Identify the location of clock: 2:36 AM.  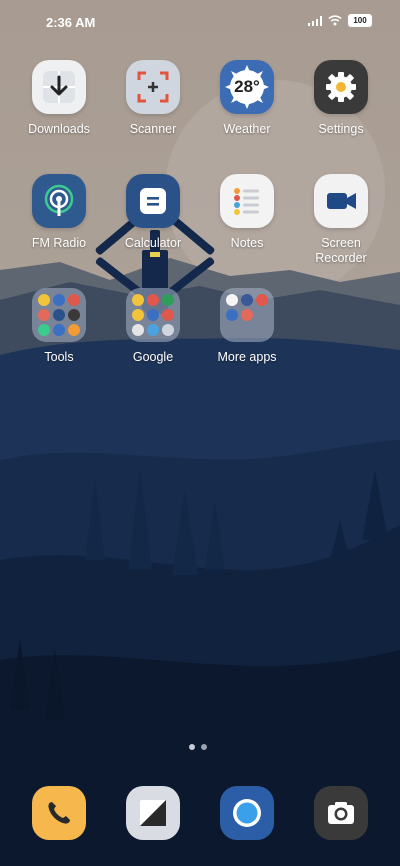
(71, 22).